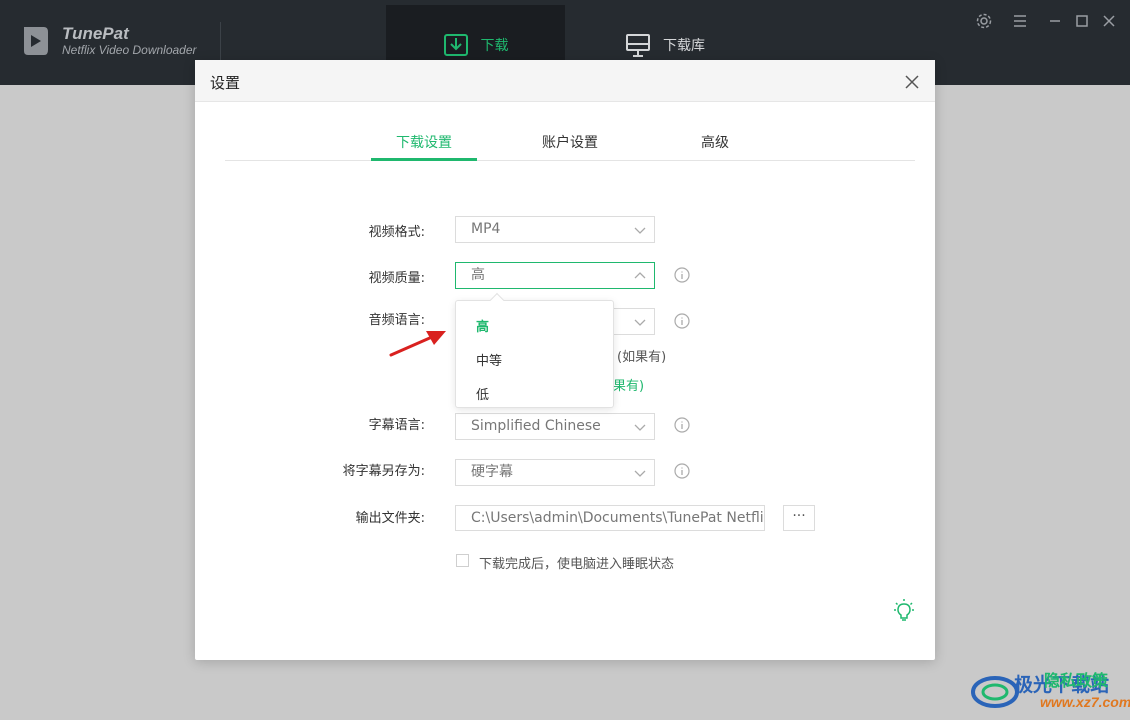 Image resolution: width=1130 pixels, height=720 pixels. What do you see at coordinates (129, 50) in the screenshot?
I see `brand-subtitle: Netflix Video Downloader` at bounding box center [129, 50].